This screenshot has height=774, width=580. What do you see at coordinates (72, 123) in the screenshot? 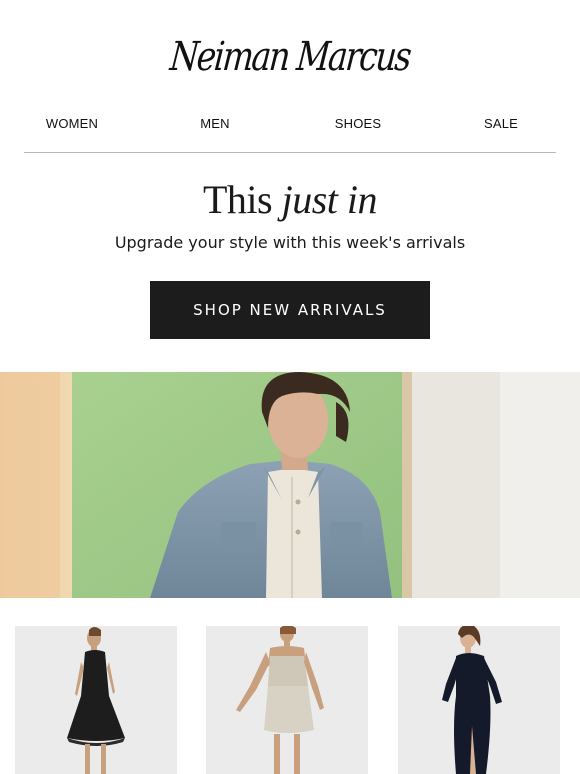
I see `nav-item-women: WOMEN` at bounding box center [72, 123].